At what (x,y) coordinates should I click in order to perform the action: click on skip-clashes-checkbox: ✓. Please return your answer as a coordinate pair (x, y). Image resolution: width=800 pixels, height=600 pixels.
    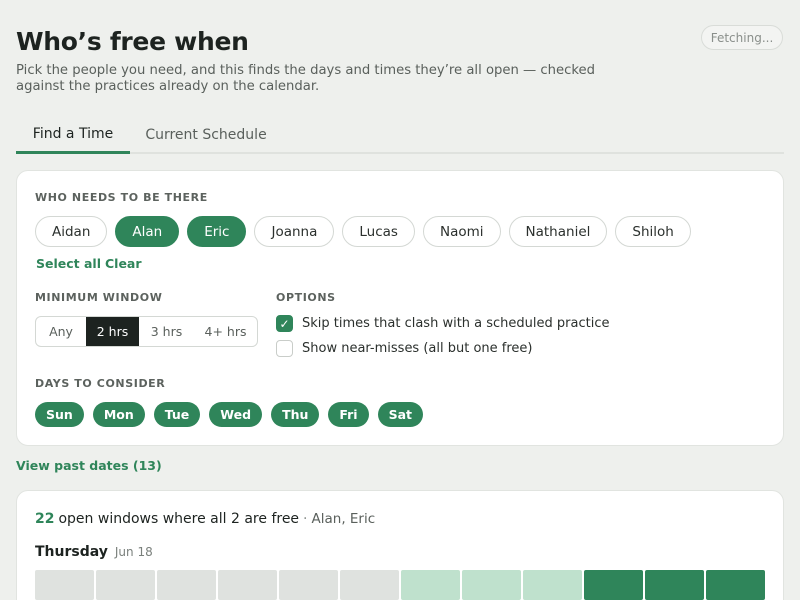
    Looking at the image, I should click on (284, 323).